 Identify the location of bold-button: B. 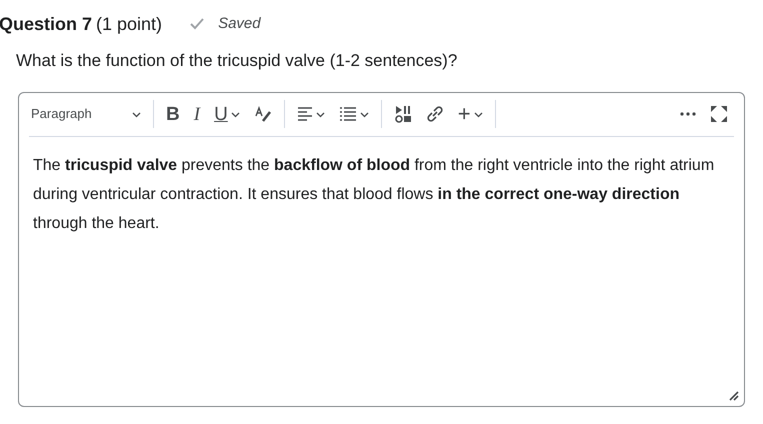
(173, 114).